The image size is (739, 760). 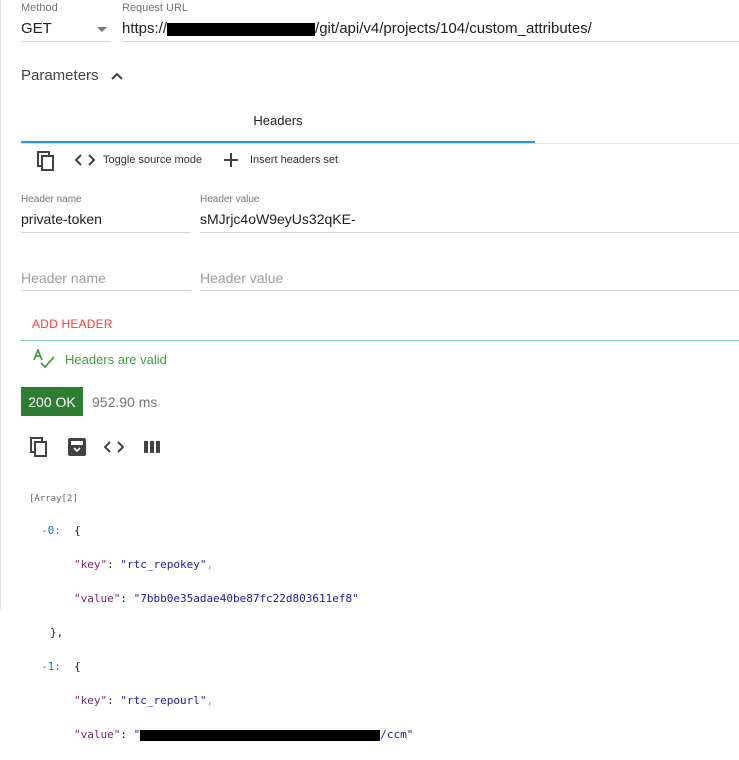 What do you see at coordinates (63, 278) in the screenshot?
I see `empty-header-name-placeholder: Header name` at bounding box center [63, 278].